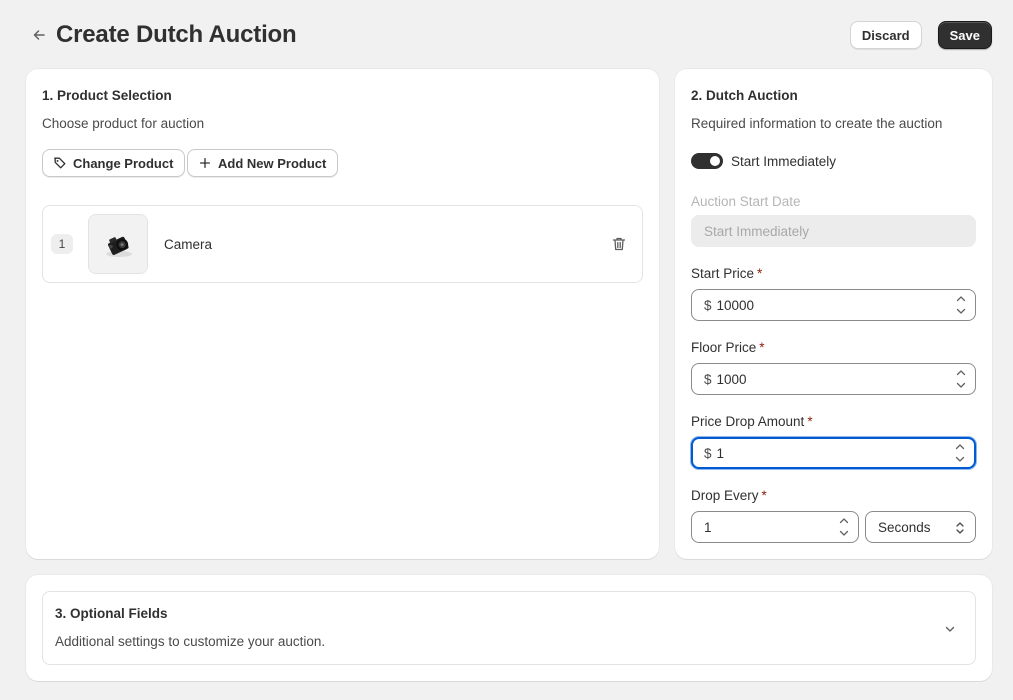 The height and width of the screenshot is (700, 1013). I want to click on delete-button, so click(619, 244).